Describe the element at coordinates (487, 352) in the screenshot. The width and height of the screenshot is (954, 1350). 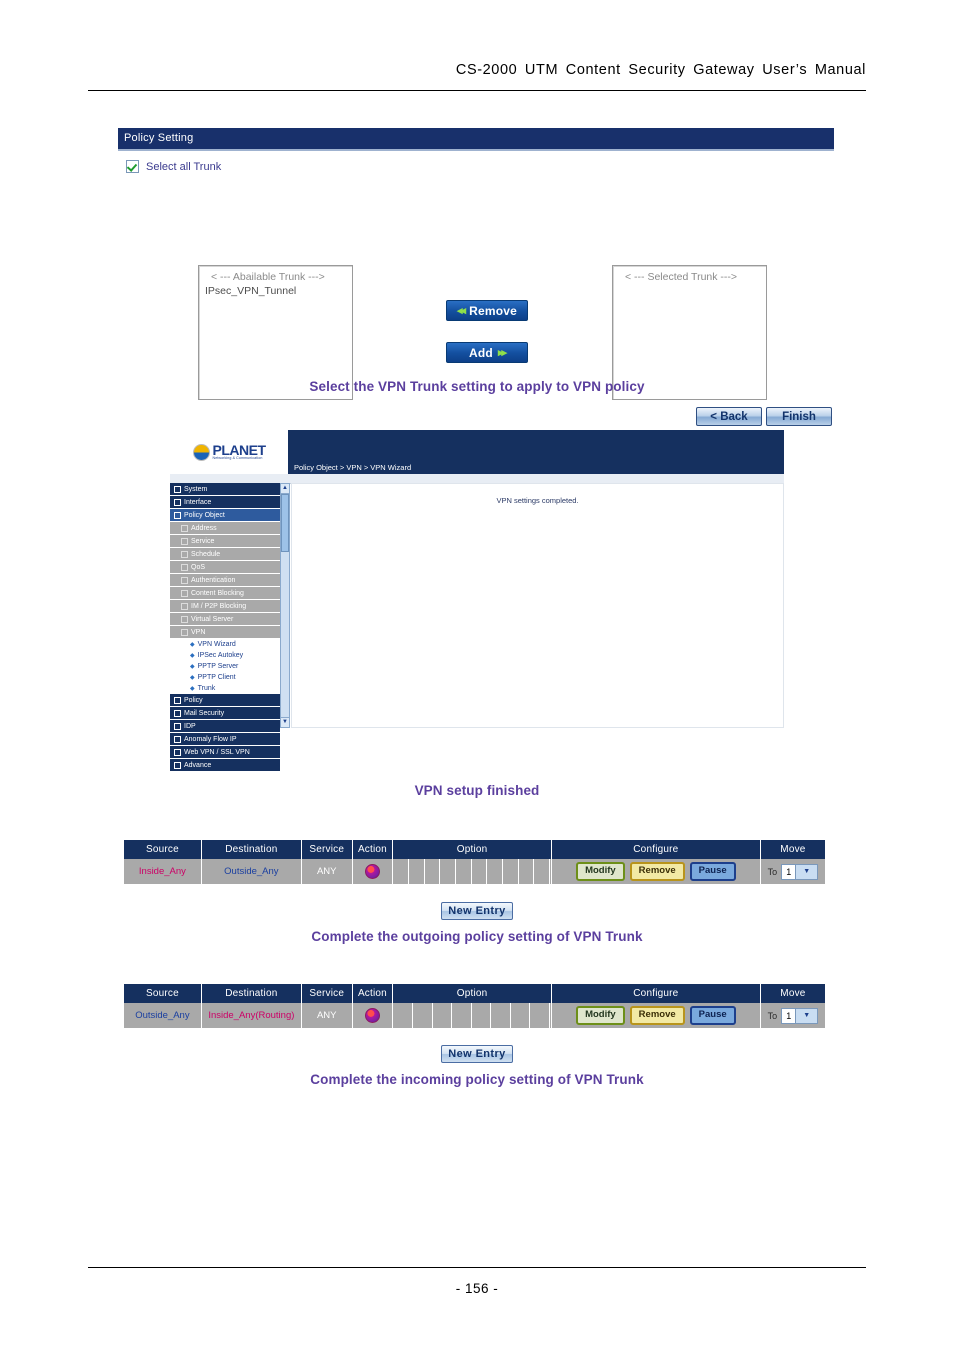
I see `add-trunk-button: Add ▸▸` at that location.